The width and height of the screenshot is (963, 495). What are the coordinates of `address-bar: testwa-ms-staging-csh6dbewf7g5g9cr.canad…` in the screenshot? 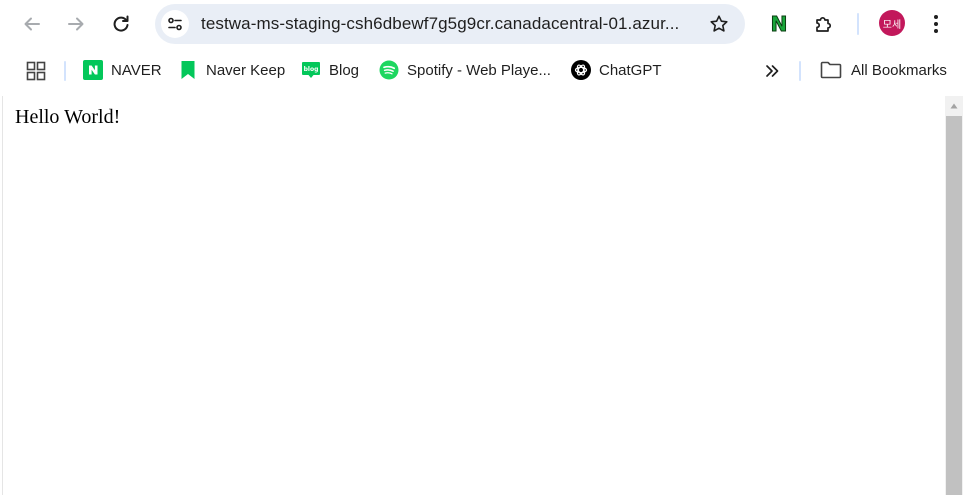 It's located at (450, 24).